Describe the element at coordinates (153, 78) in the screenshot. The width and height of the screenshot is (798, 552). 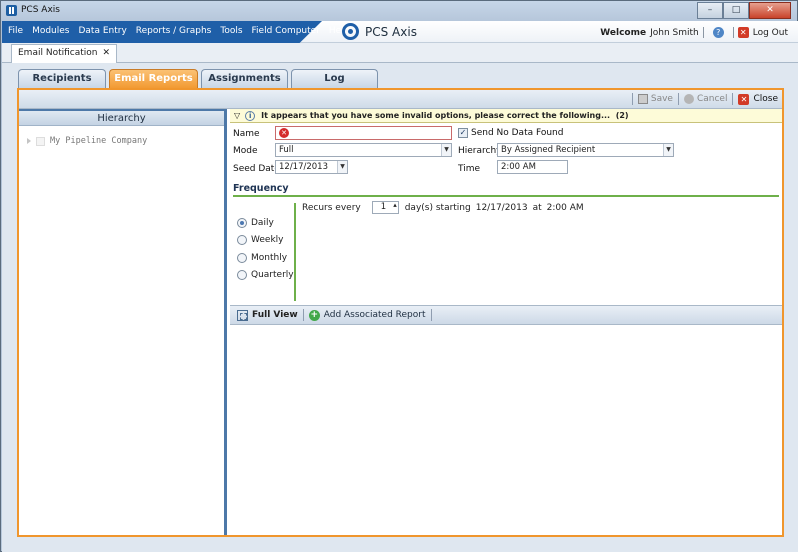
I see `tab-email-reports: Email Reports` at that location.